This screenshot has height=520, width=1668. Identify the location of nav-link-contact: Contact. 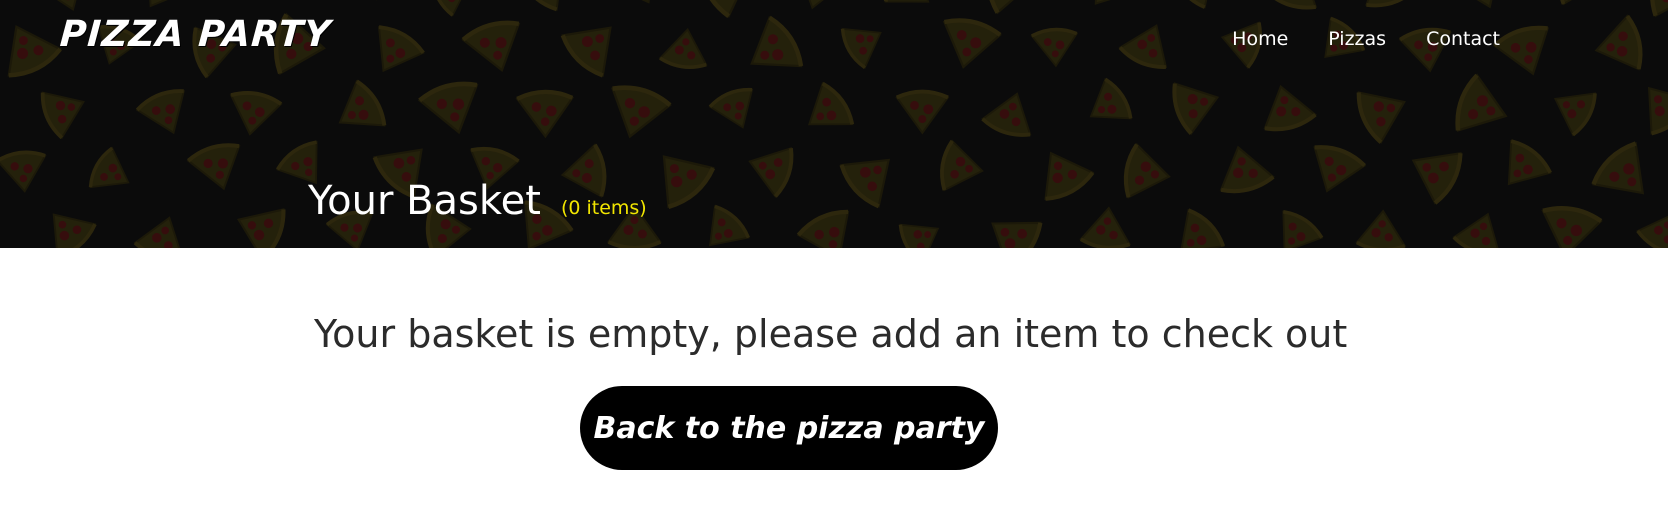
(1463, 39).